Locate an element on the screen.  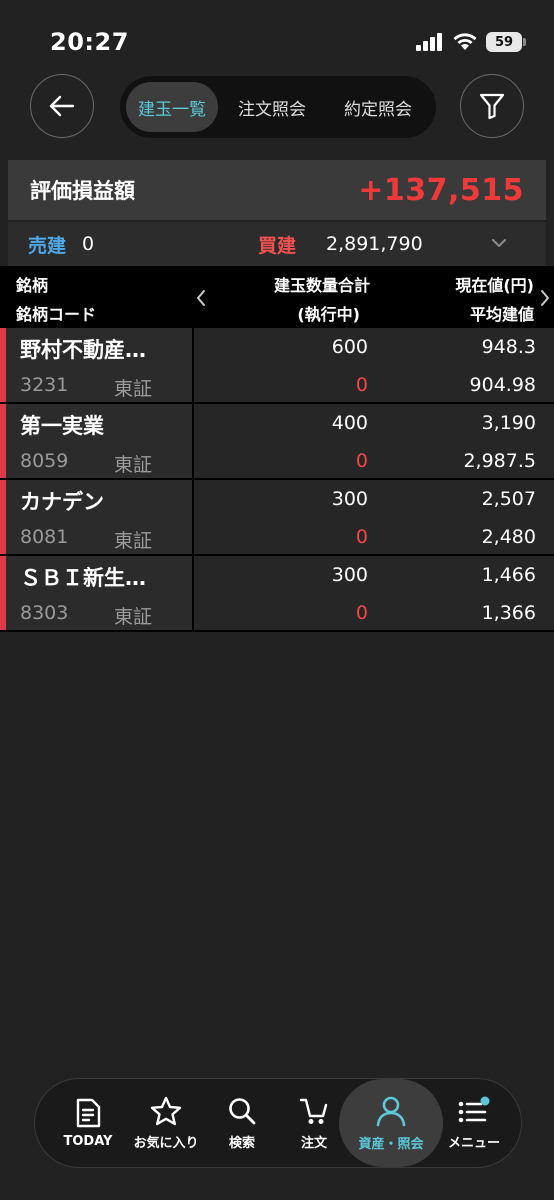
stock-code: 8059 is located at coordinates (44, 461).